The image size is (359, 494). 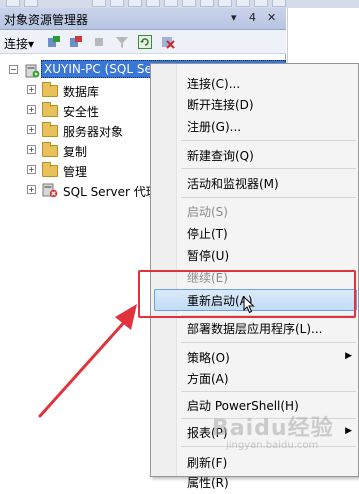 What do you see at coordinates (87, 361) in the screenshot?
I see `annotation-arrow-icon` at bounding box center [87, 361].